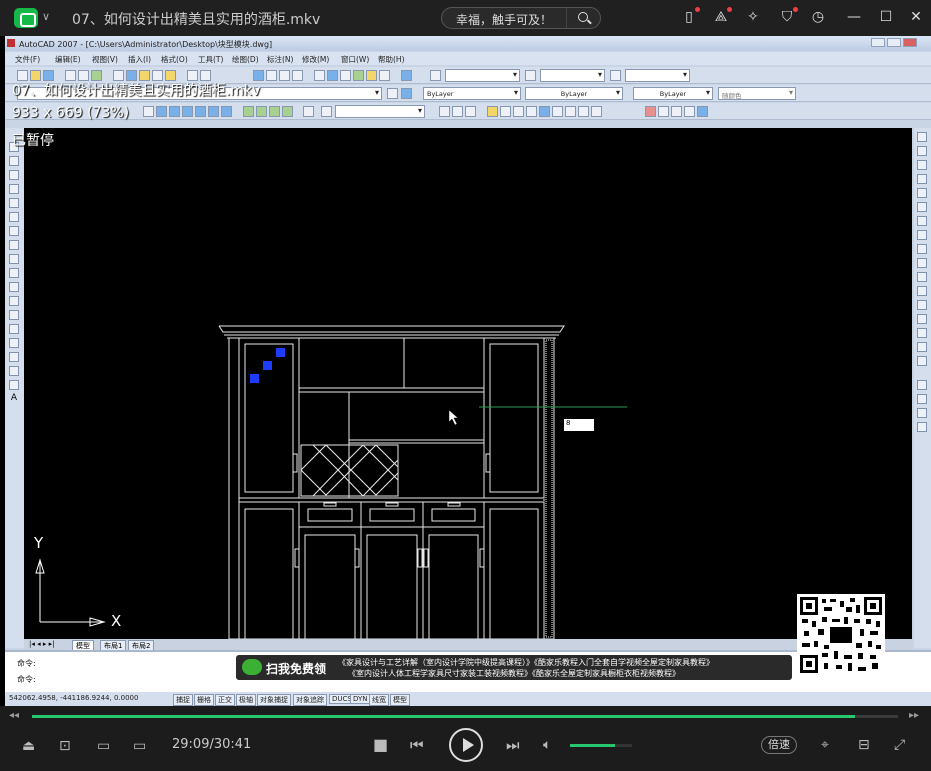 The image size is (931, 771). Describe the element at coordinates (673, 93) in the screenshot. I see `lineweight-select: ByLayer` at that location.